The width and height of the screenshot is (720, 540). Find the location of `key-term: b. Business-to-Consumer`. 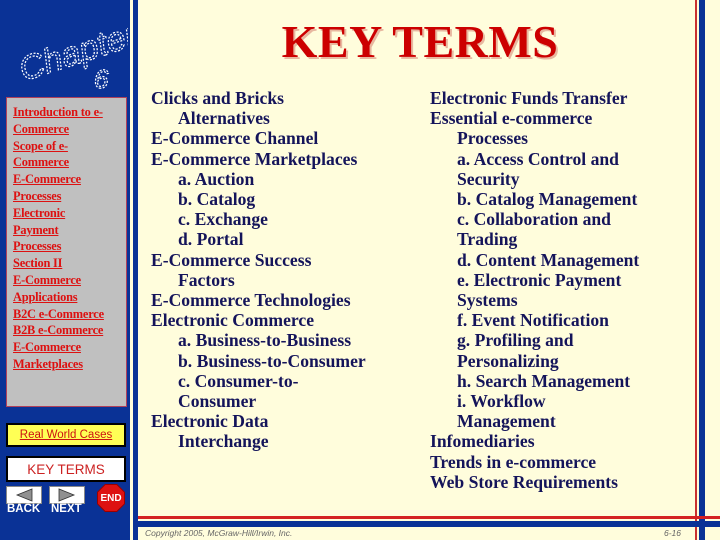

key-term: b. Business-to-Consumer is located at coordinates (272, 360).